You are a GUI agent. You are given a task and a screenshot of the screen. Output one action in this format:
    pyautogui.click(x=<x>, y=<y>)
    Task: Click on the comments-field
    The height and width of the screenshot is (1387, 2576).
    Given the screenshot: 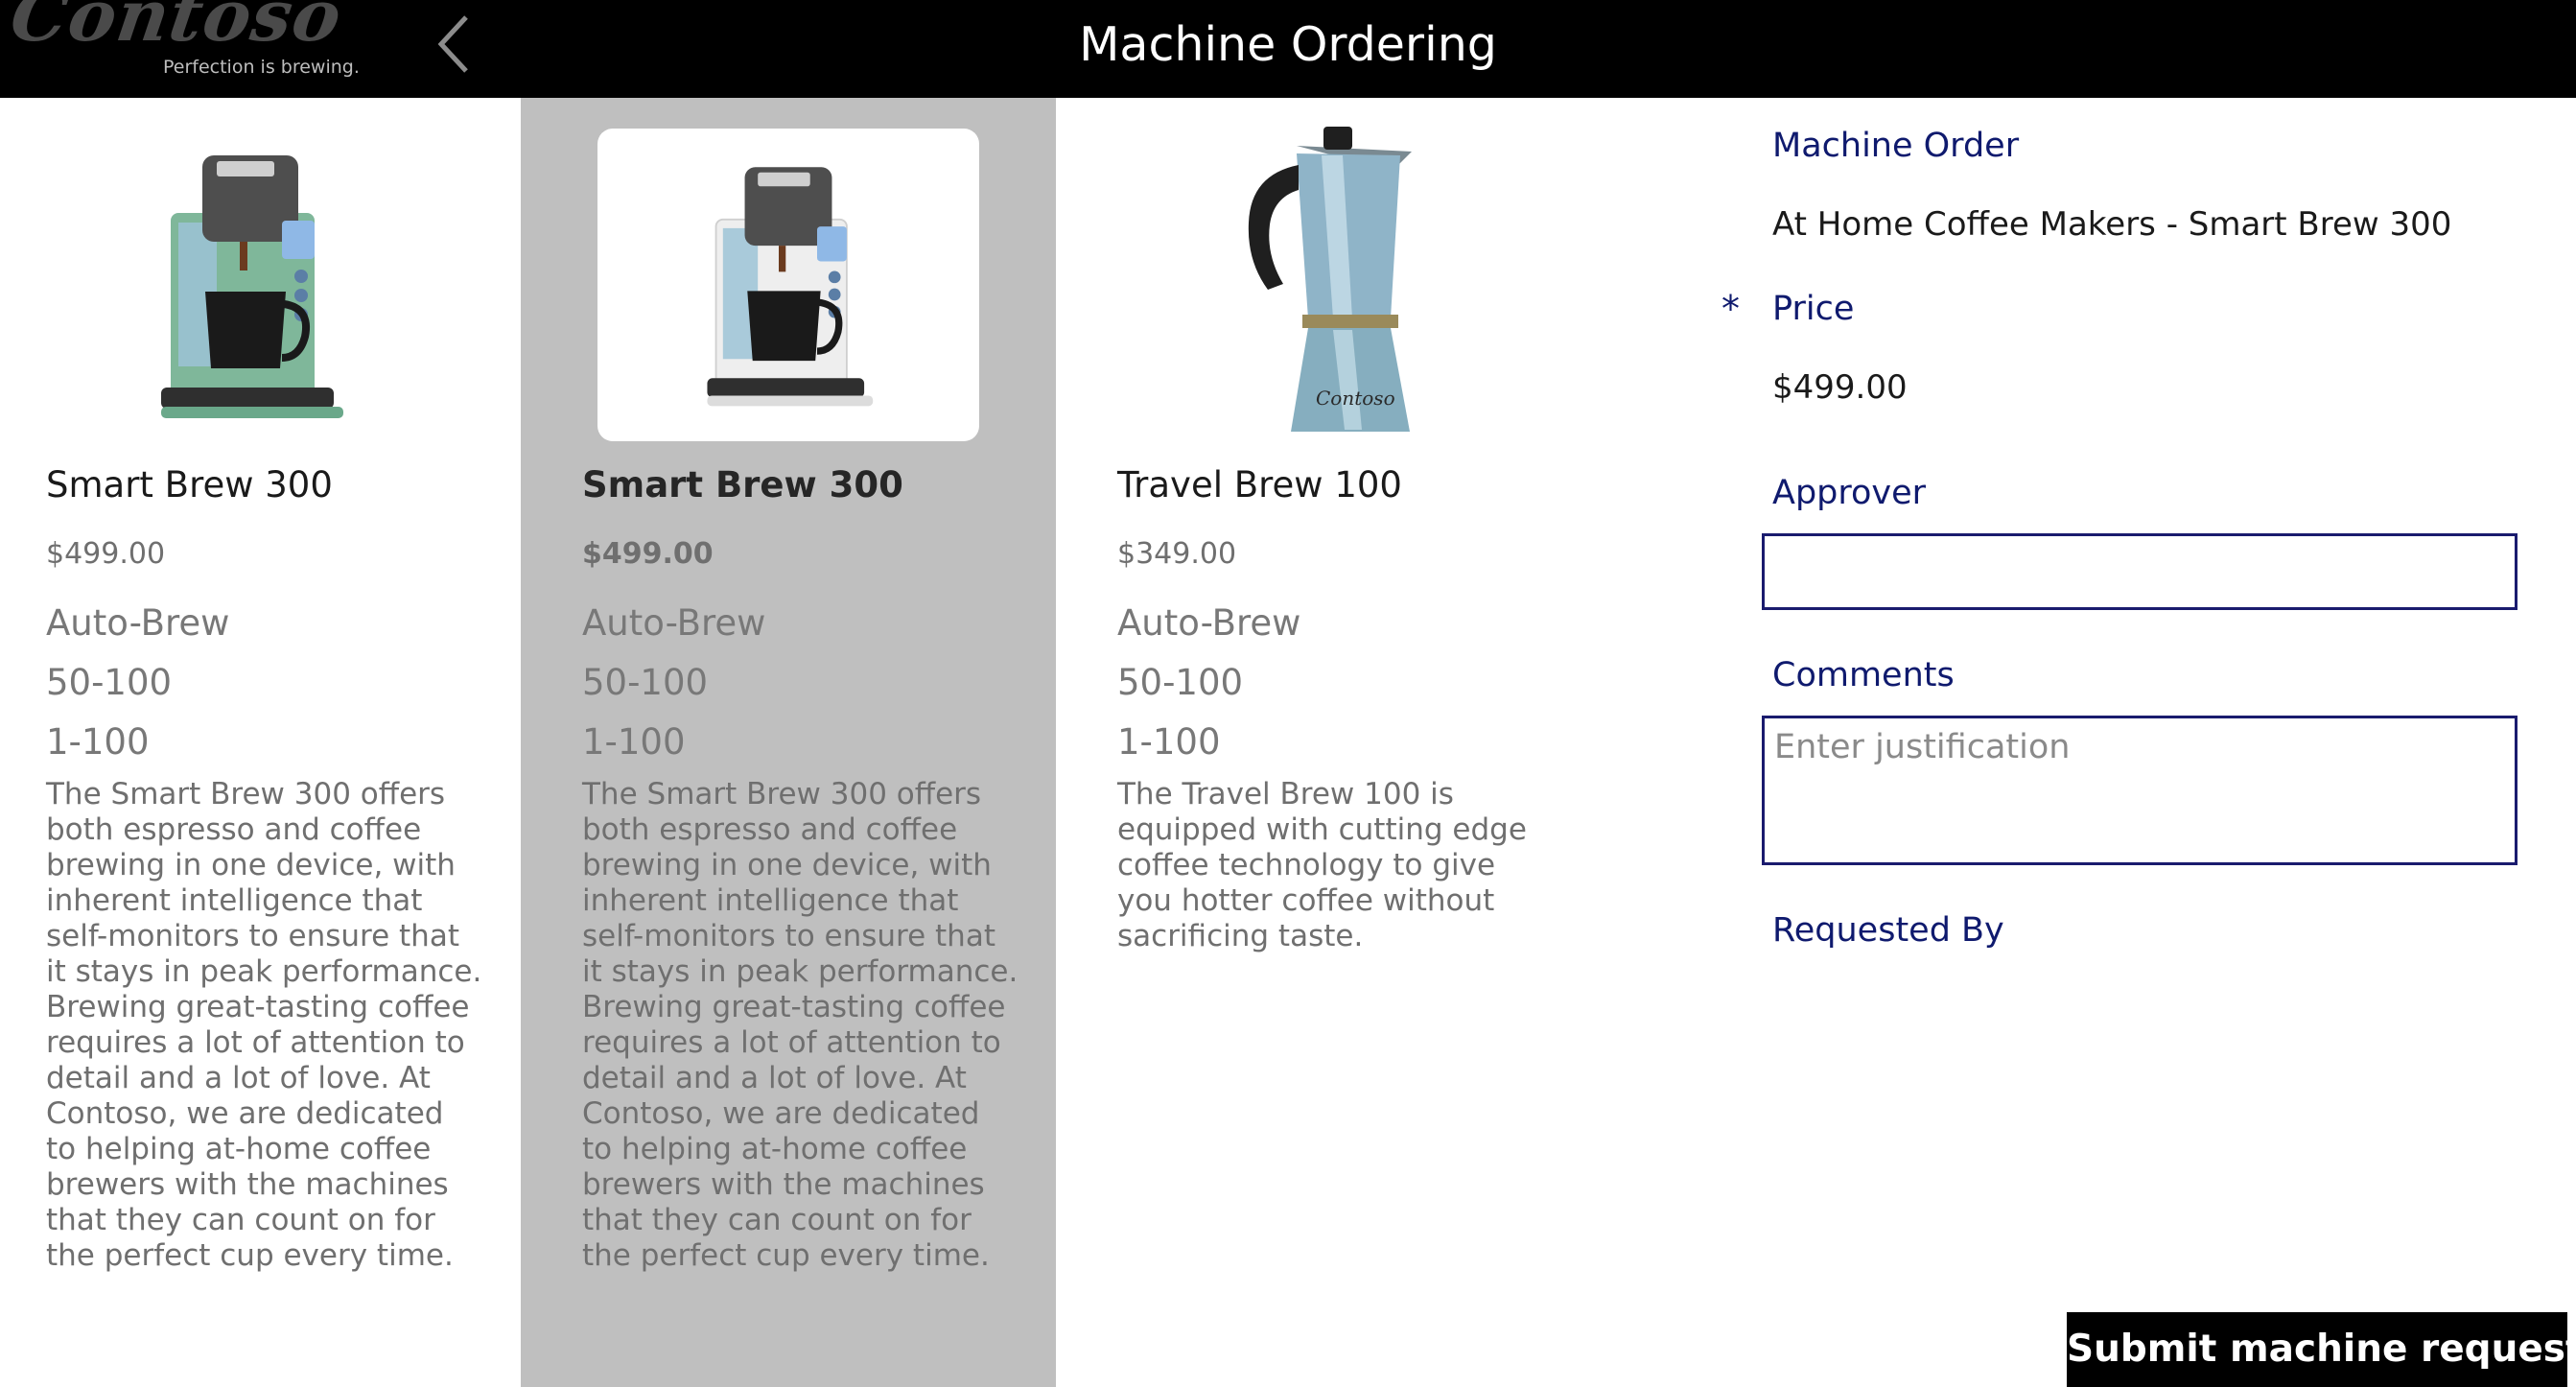 What is the action you would take?
    pyautogui.click(x=2139, y=791)
    